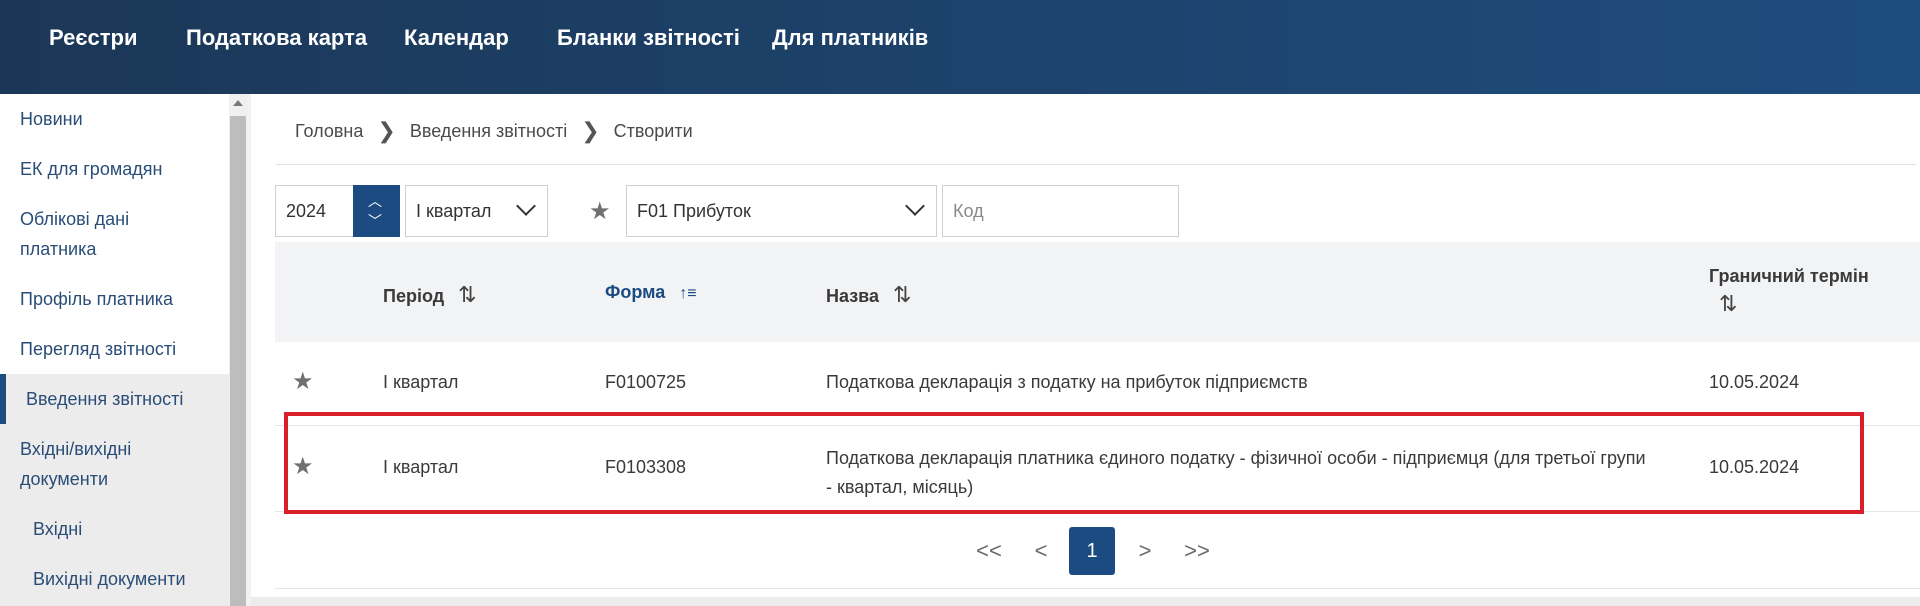 The height and width of the screenshot is (606, 1920). Describe the element at coordinates (276, 38) in the screenshot. I see `nav-item-tax-map: Податкова карта` at that location.